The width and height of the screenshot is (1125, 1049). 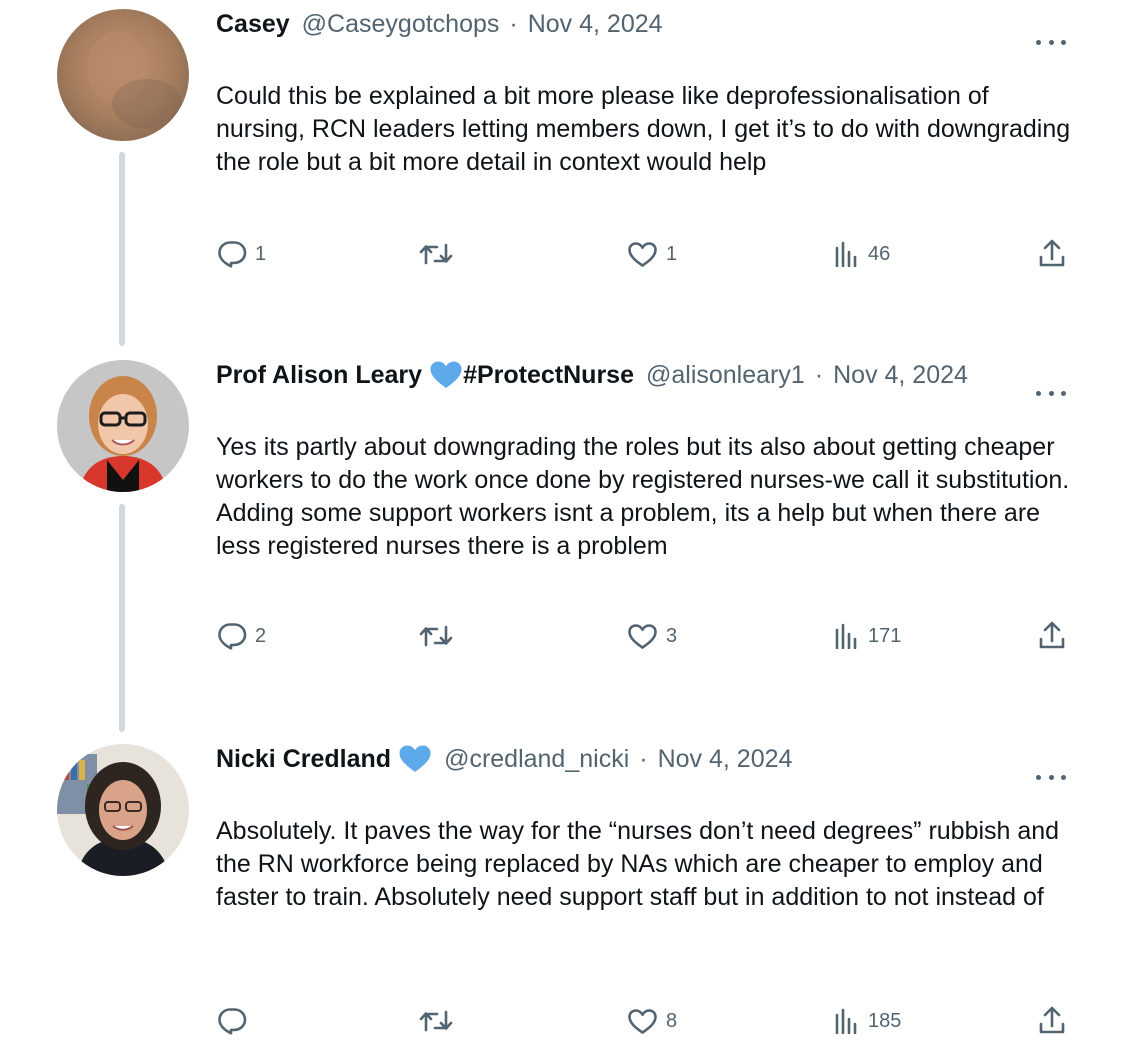 I want to click on views-count: 46, so click(x=879, y=253).